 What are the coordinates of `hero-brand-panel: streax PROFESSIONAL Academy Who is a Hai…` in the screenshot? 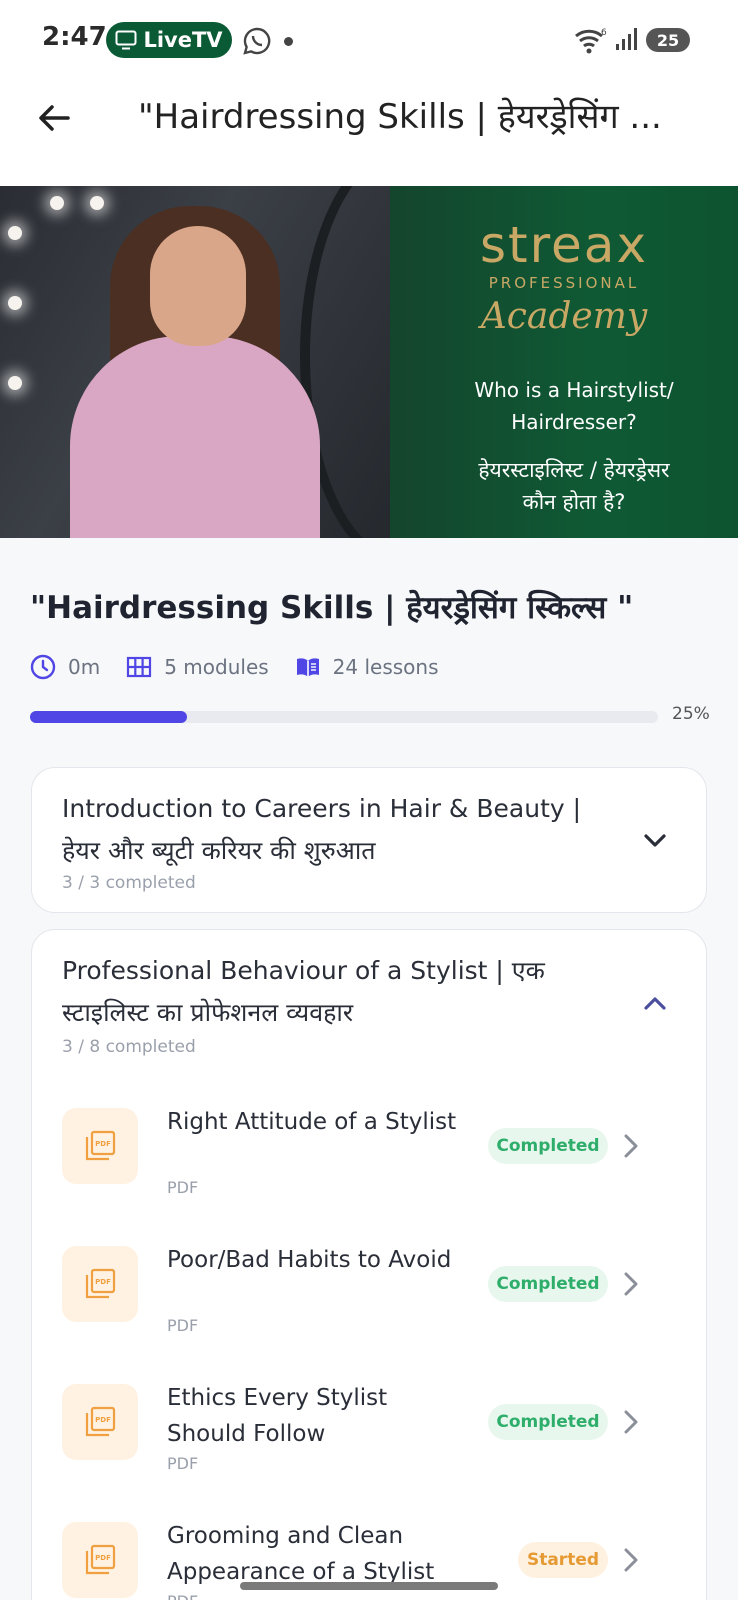 It's located at (564, 362).